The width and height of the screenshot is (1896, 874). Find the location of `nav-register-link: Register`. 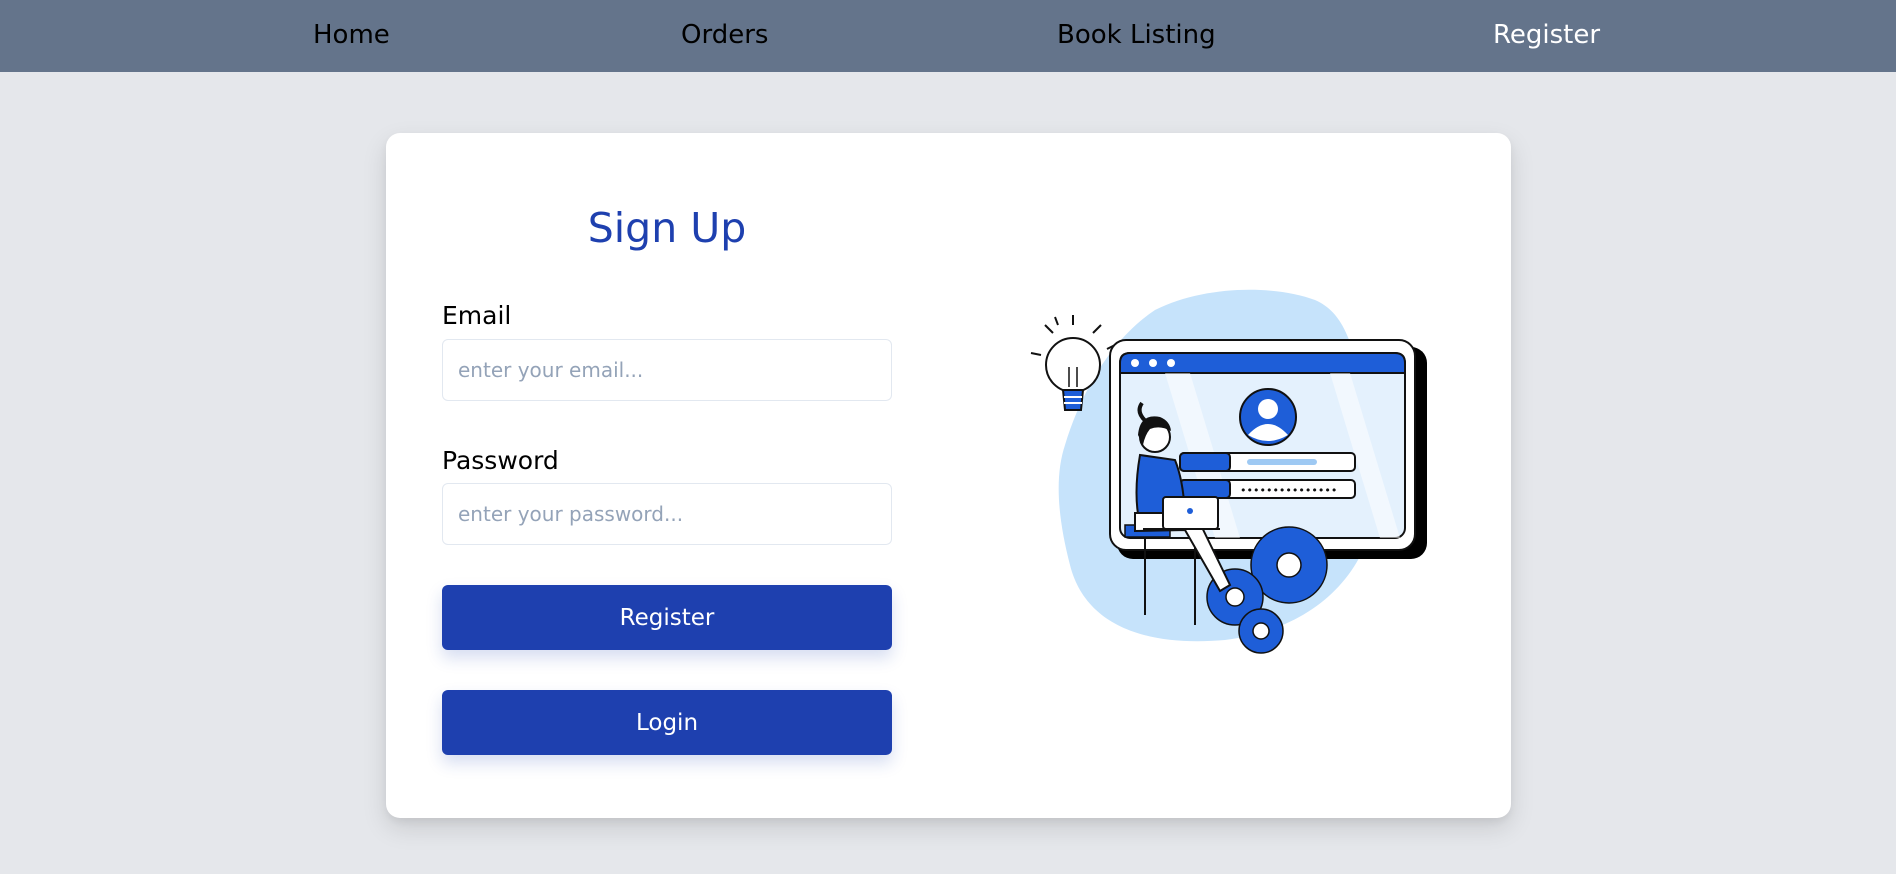

nav-register-link: Register is located at coordinates (1546, 35).